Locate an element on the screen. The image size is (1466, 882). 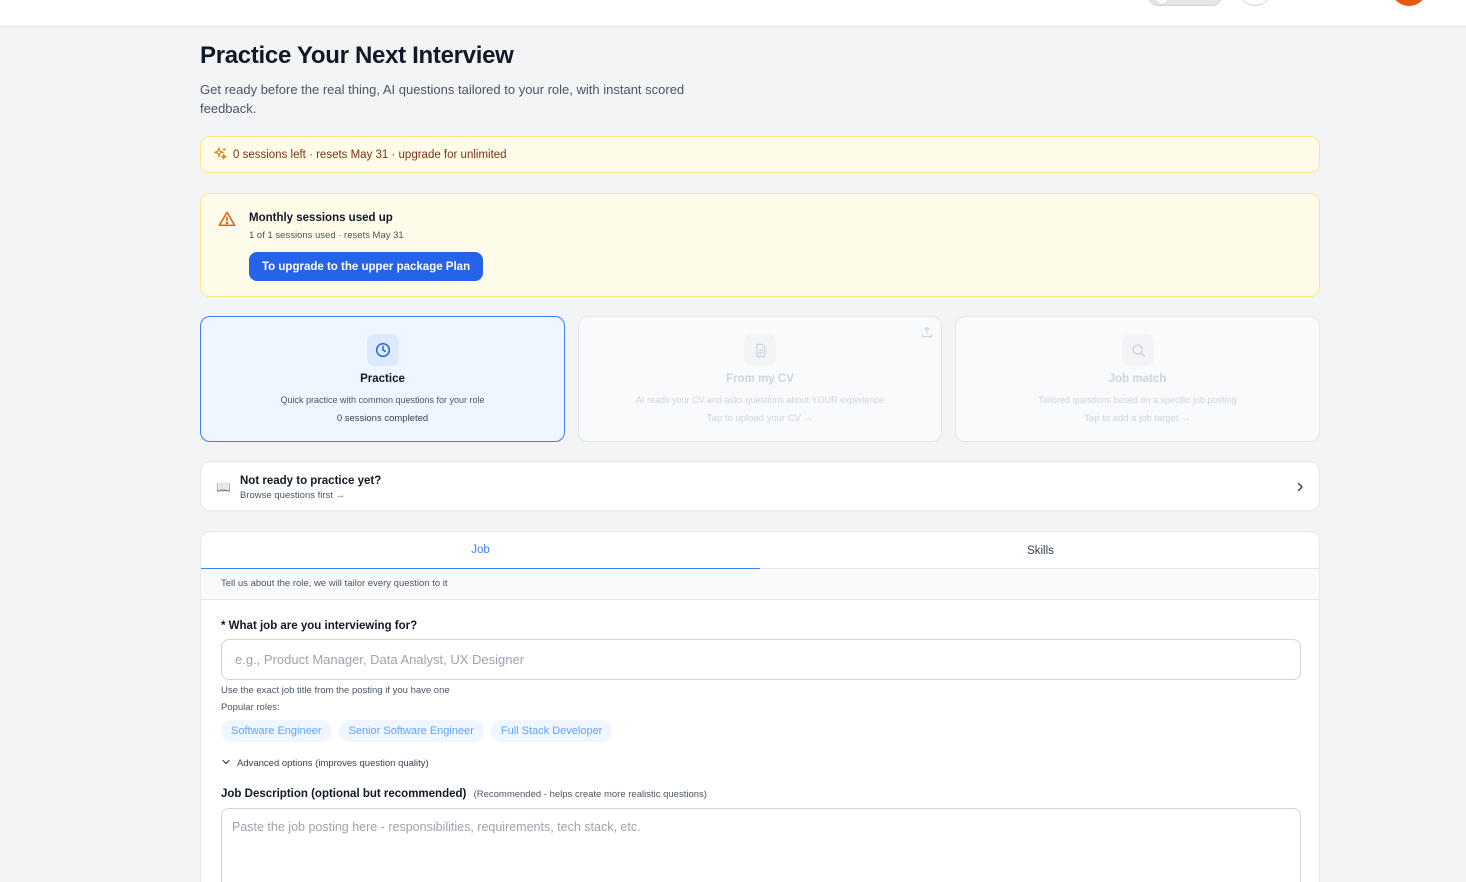
job-description-textarea is located at coordinates (761, 845).